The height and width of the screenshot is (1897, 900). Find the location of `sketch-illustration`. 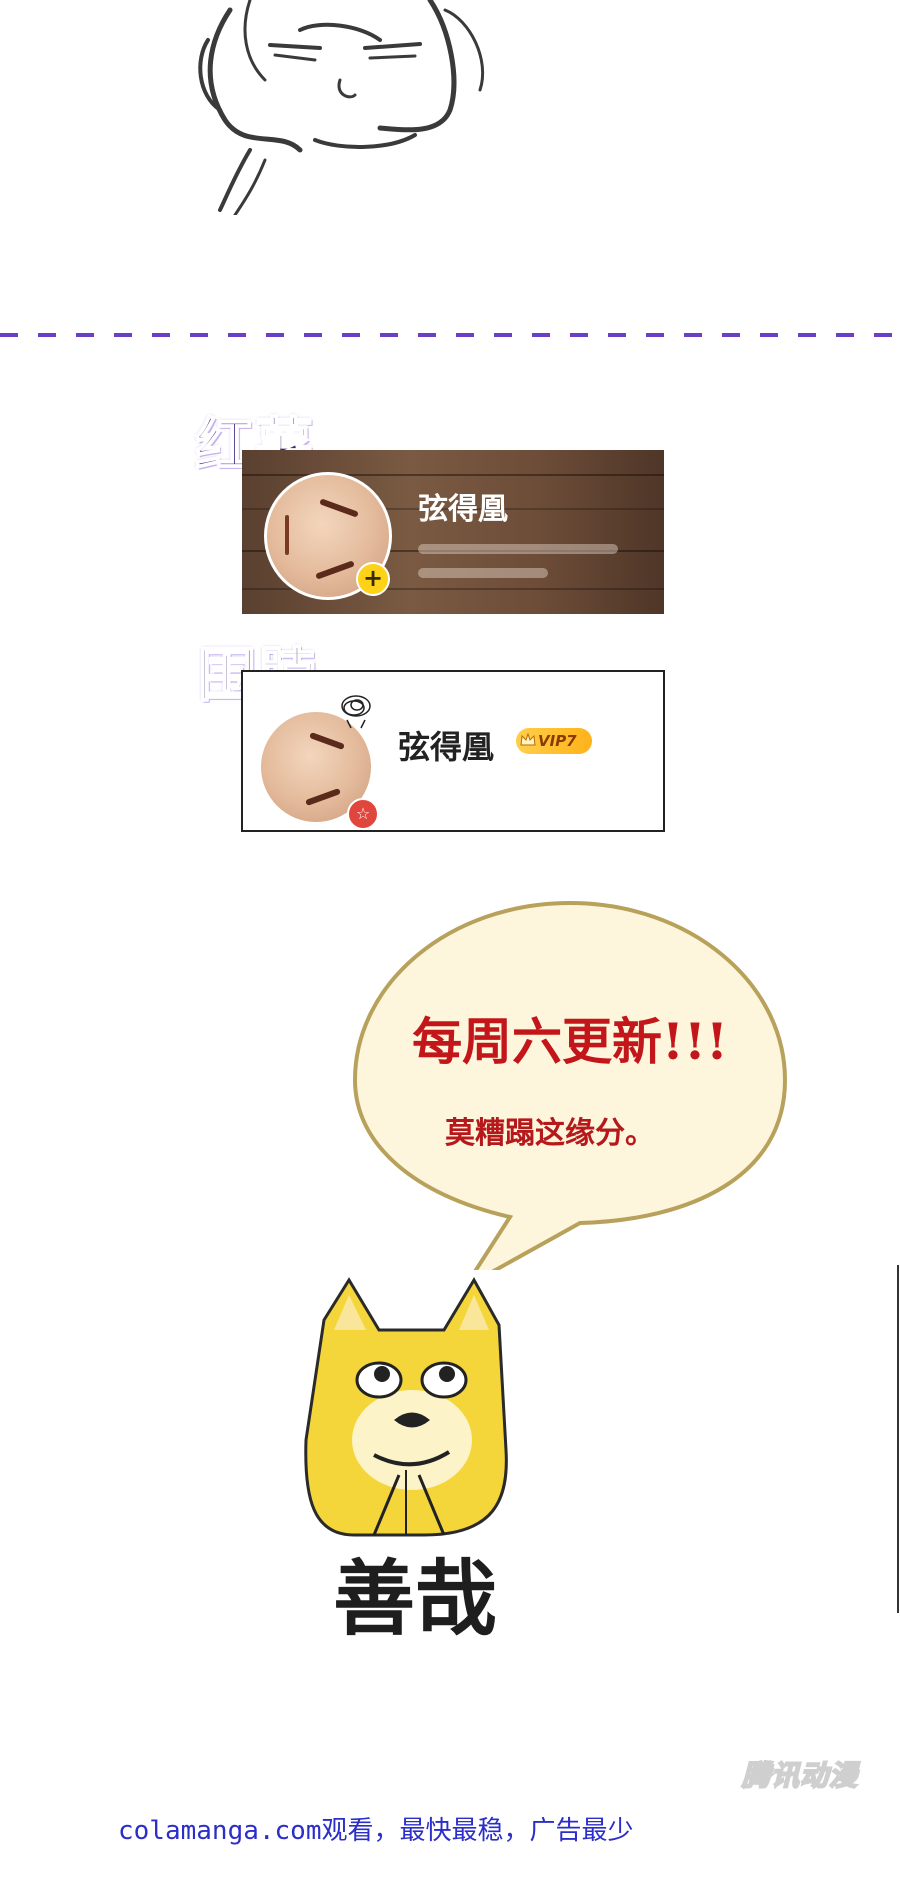

sketch-illustration is located at coordinates (341, 107).